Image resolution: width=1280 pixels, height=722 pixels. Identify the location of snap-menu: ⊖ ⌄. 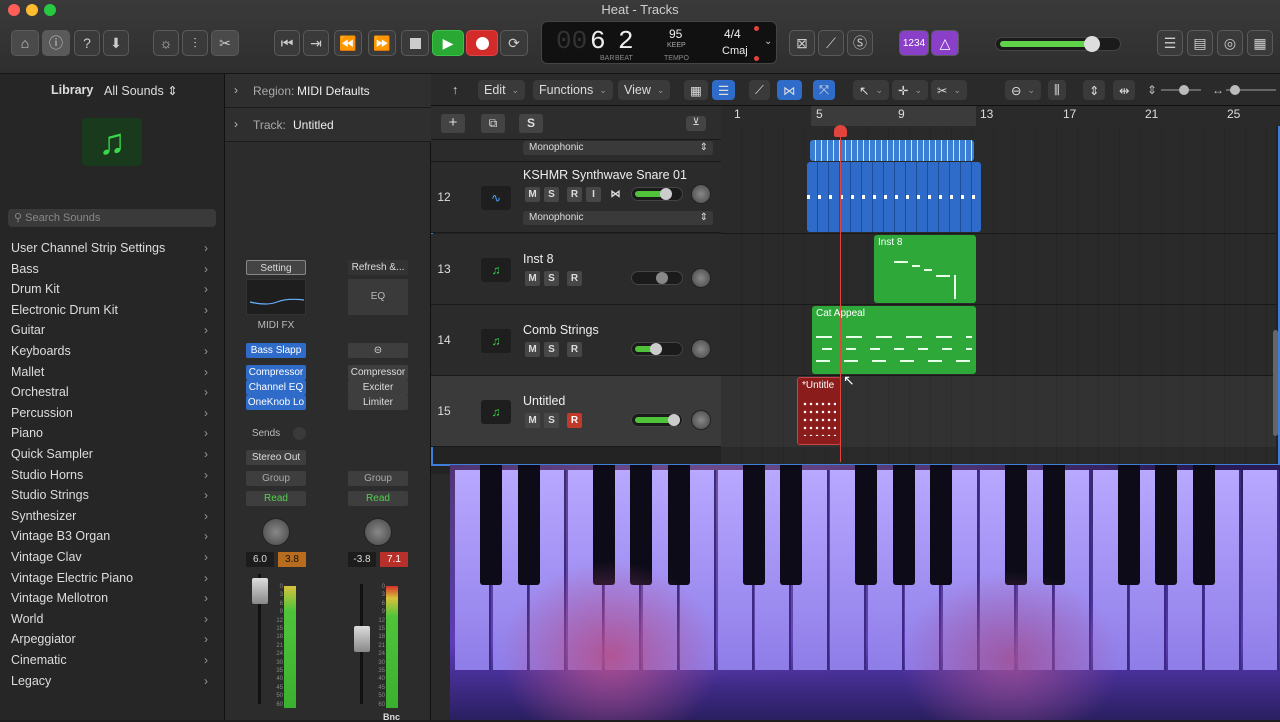
(1023, 90).